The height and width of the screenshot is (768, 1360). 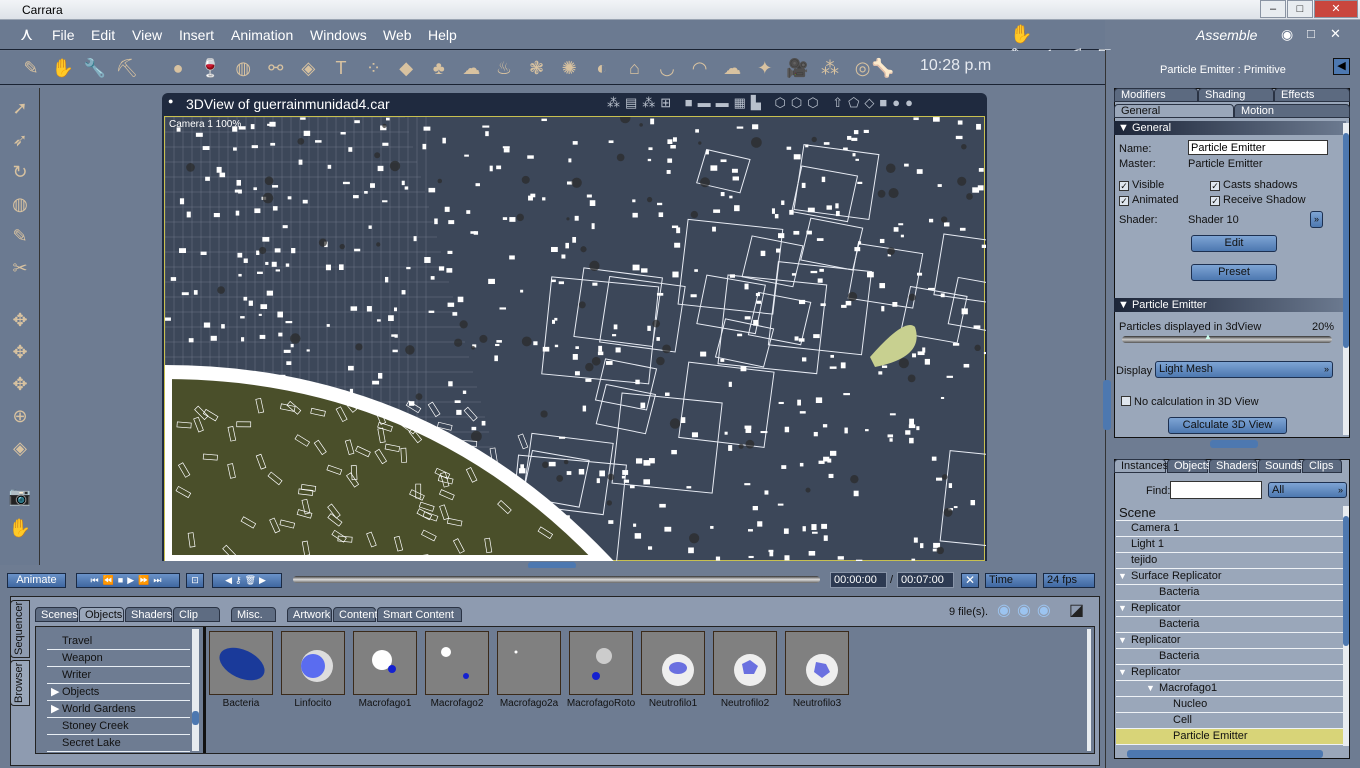 What do you see at coordinates (118, 726) in the screenshot?
I see `library-item: Stoney Creek` at bounding box center [118, 726].